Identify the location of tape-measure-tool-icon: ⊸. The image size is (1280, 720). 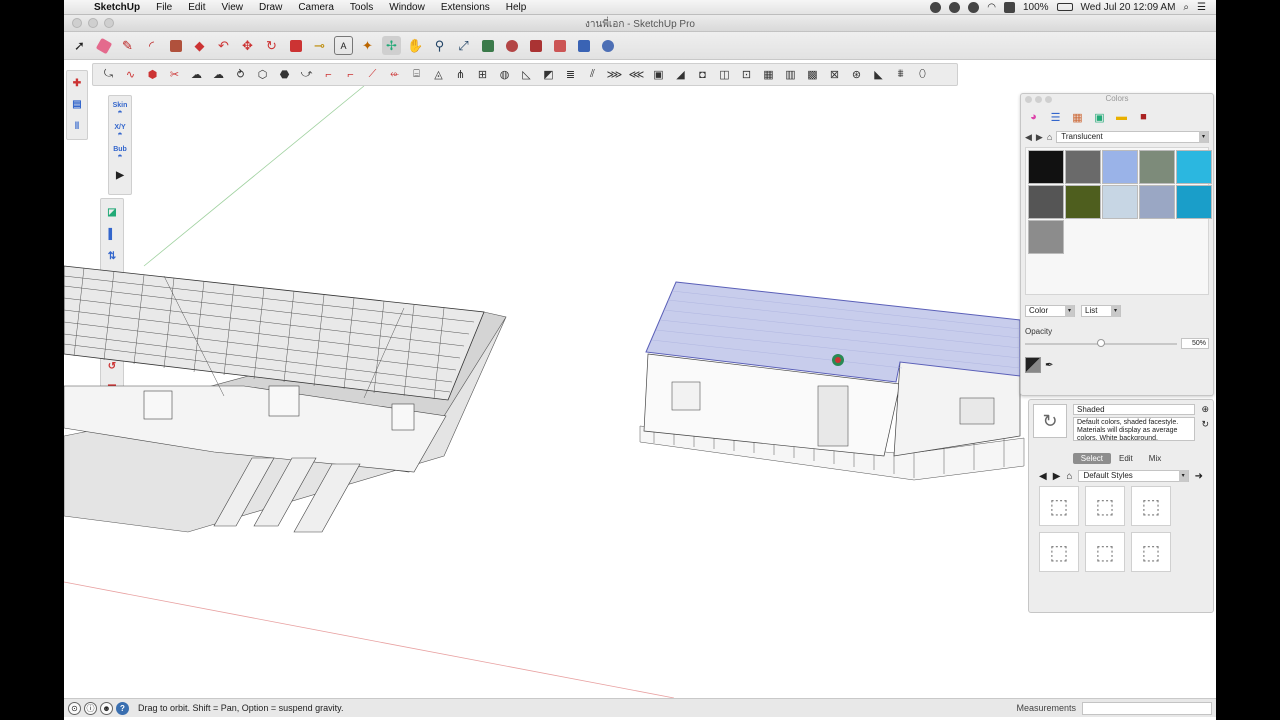
(319, 45).